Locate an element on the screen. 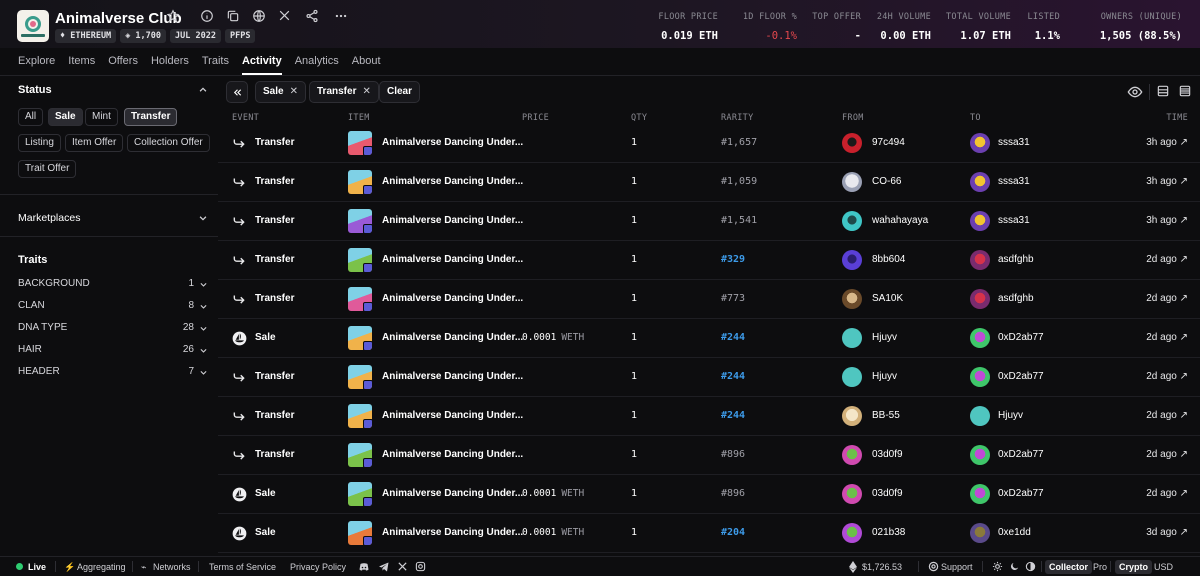 Image resolution: width=1200 pixels, height=576 pixels. tab-traits: Traits is located at coordinates (215, 65).